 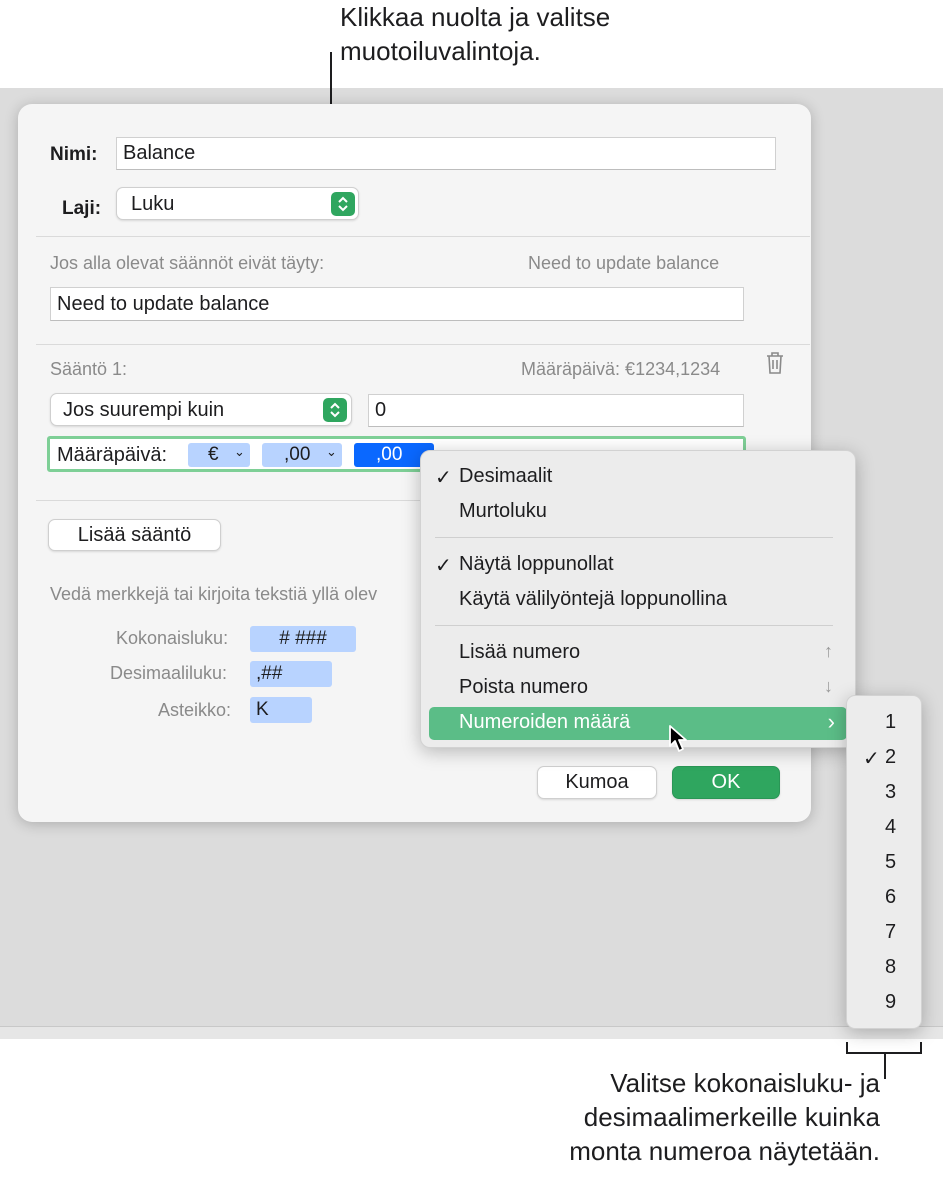 I want to click on submenu-item-4: 4, so click(x=884, y=827).